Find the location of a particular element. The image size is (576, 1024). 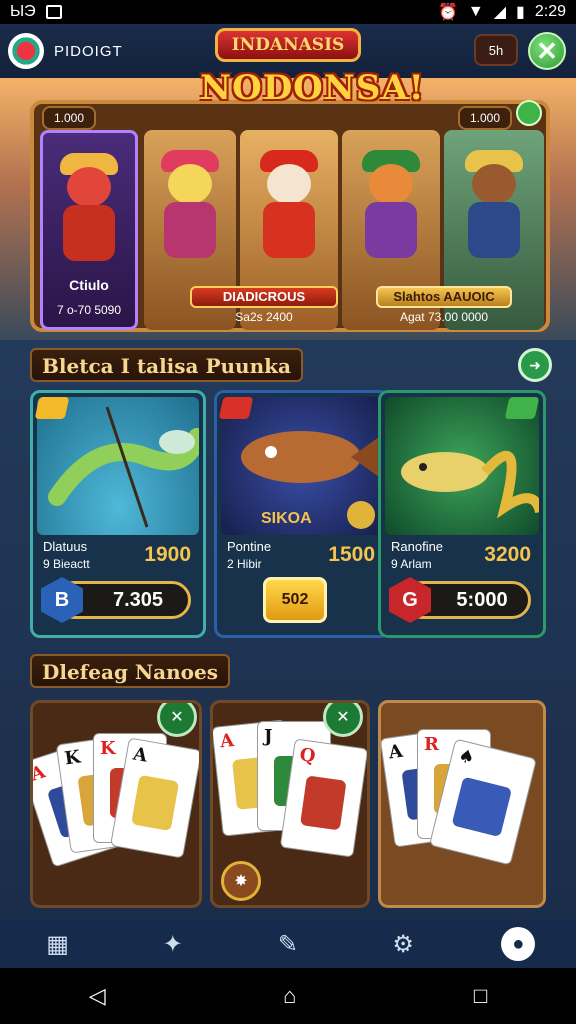

fish-sub-1: 9 Bieactt is located at coordinates (66, 564).